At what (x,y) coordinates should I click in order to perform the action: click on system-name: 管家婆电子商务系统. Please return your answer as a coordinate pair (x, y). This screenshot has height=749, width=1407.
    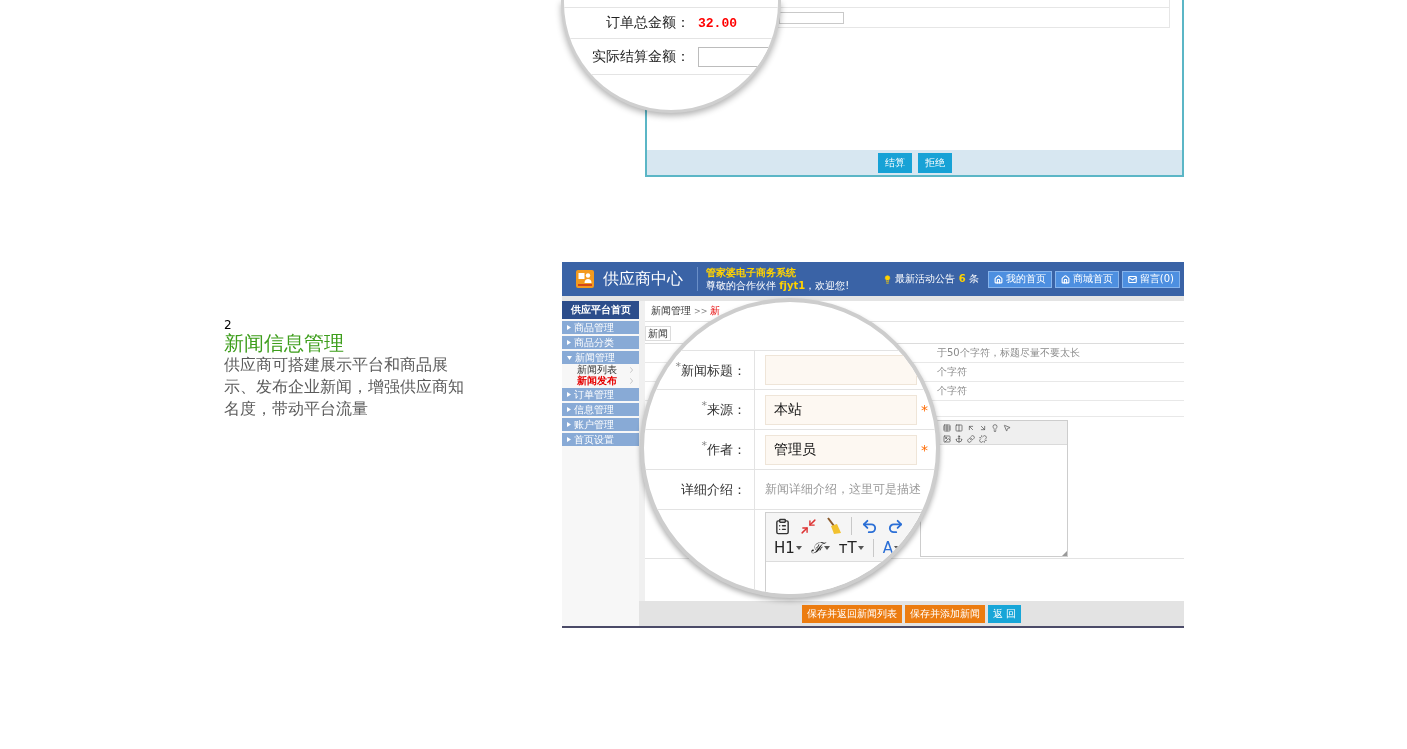
    Looking at the image, I should click on (751, 272).